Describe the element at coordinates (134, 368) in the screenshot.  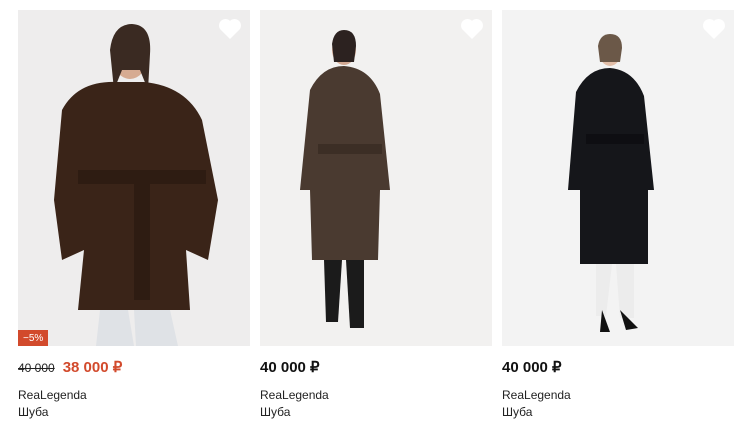
I see `price-row: 40 000 38 000 ₽` at that location.